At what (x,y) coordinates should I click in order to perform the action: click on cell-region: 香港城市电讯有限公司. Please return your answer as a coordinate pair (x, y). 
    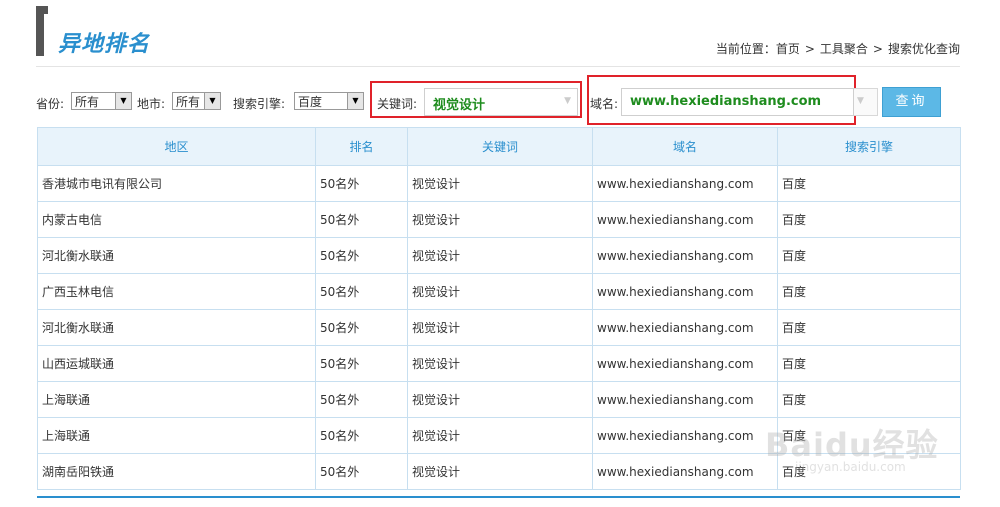
    Looking at the image, I should click on (176, 183).